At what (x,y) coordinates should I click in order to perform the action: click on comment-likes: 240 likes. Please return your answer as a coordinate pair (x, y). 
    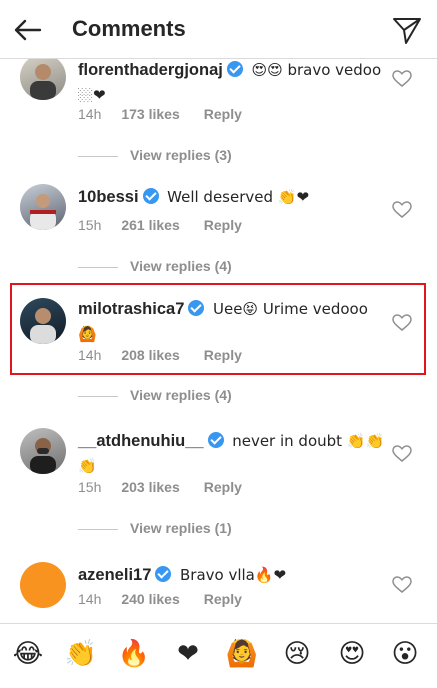
    Looking at the image, I should click on (150, 599).